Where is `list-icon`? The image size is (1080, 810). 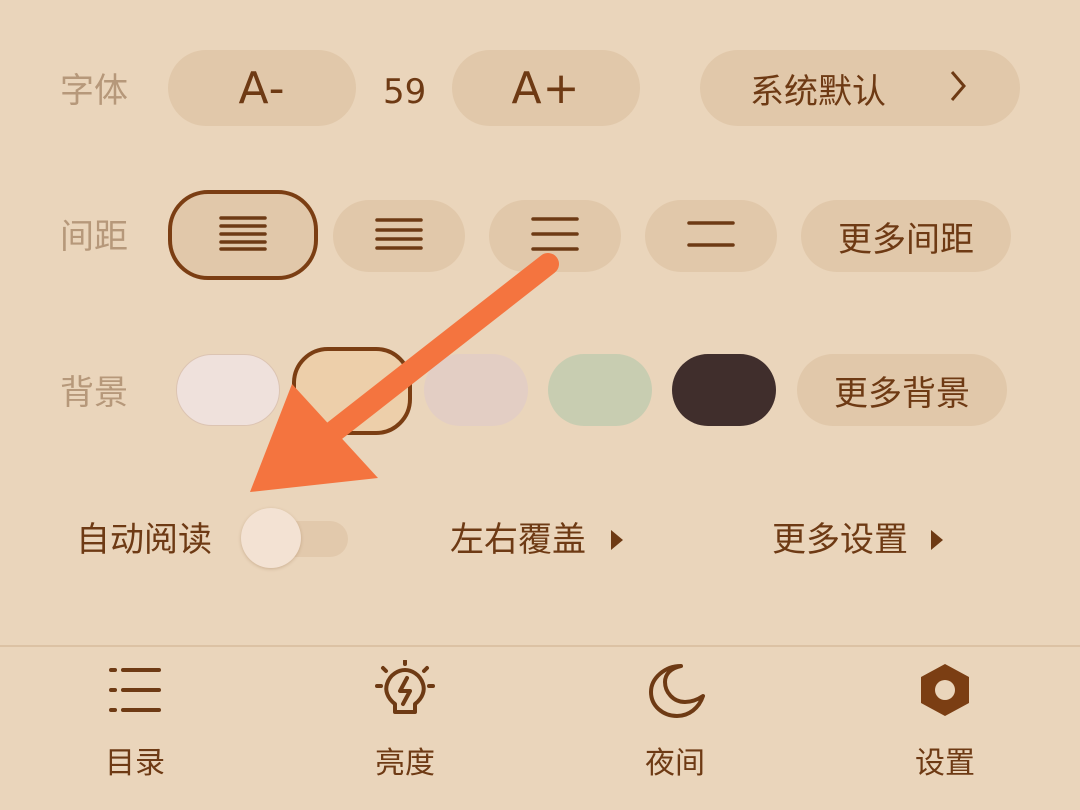 list-icon is located at coordinates (135, 692).